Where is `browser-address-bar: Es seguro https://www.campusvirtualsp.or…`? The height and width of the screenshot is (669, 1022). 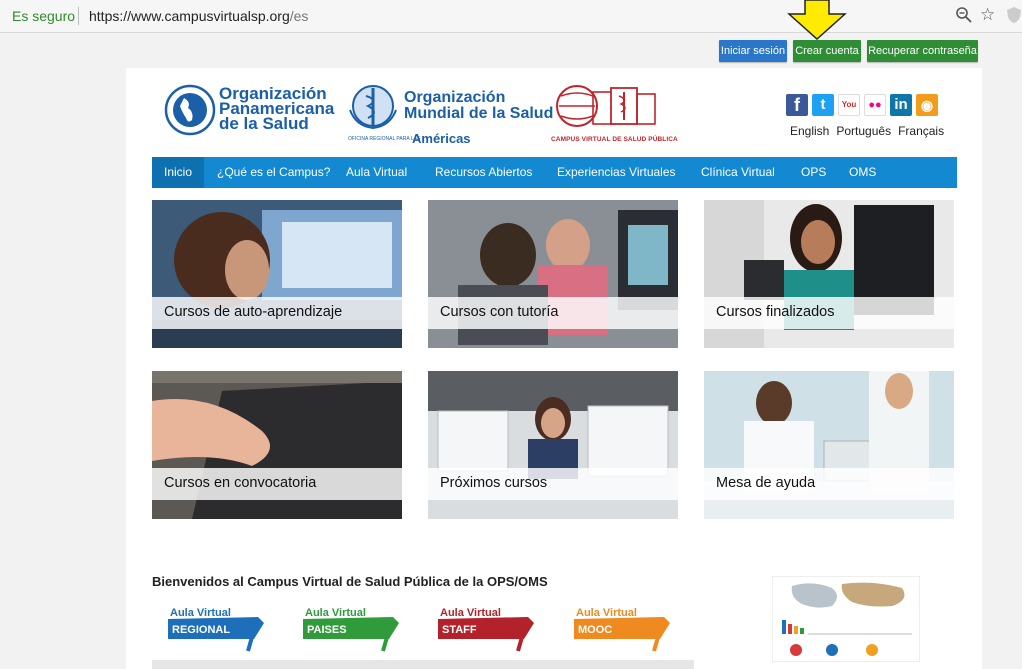
browser-address-bar: Es seguro https://www.campusvirtualsp.or… is located at coordinates (511, 16).